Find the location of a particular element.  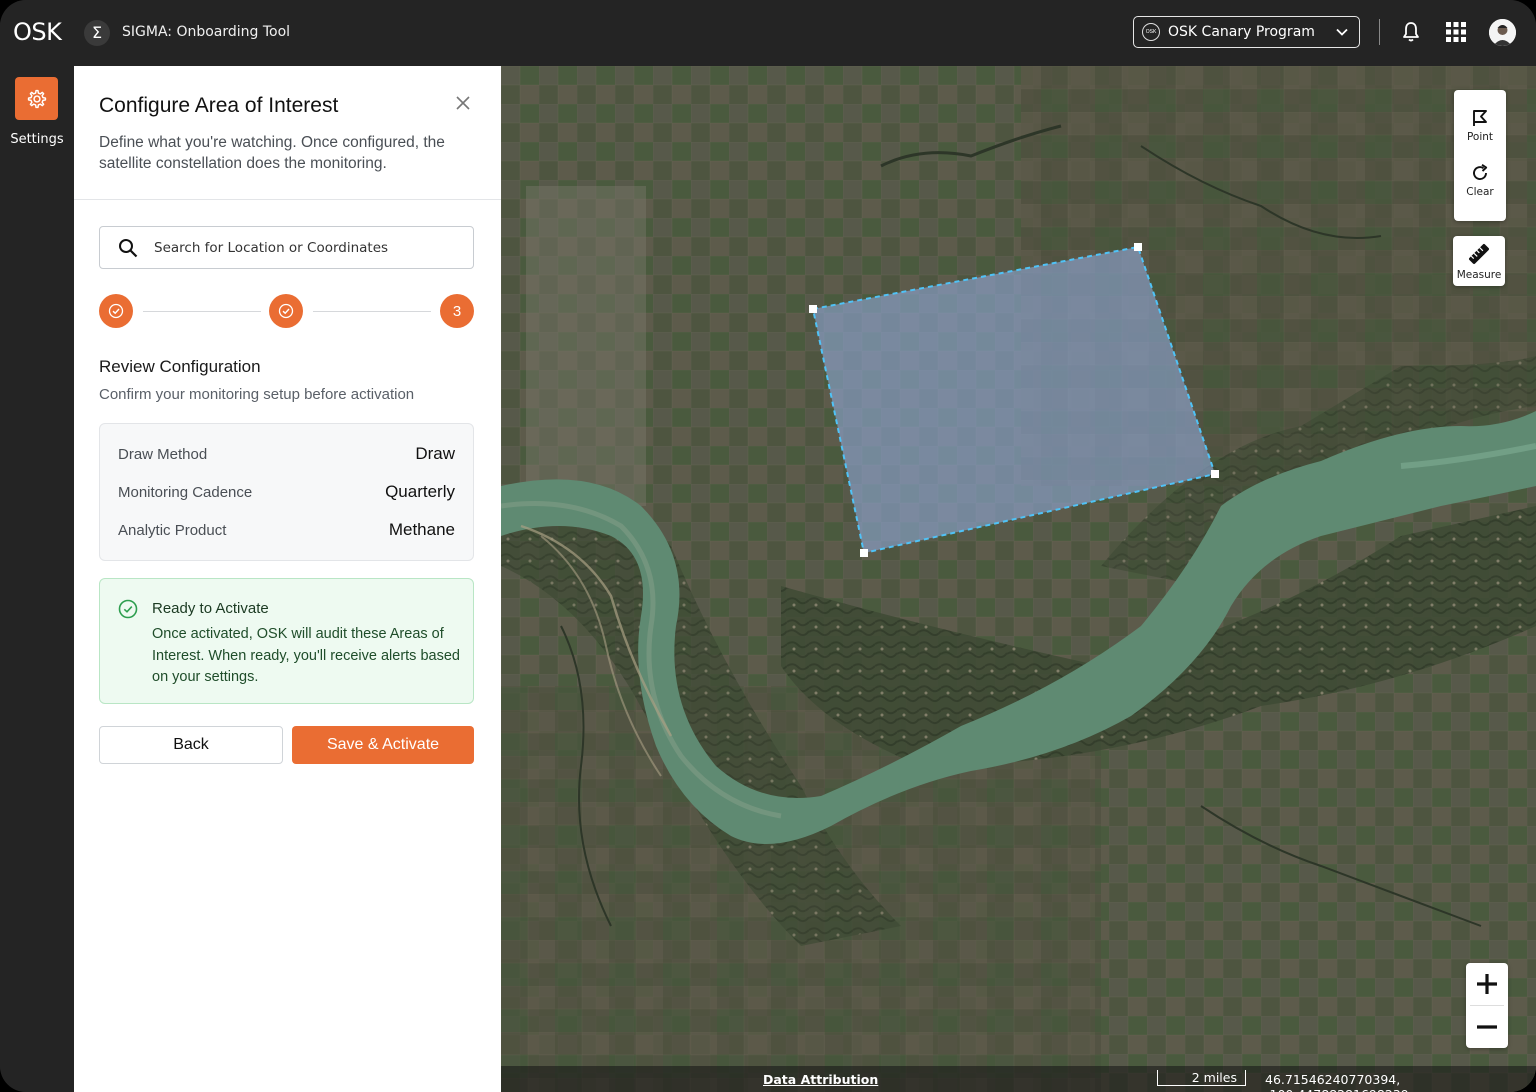

summary-value: Draw is located at coordinates (435, 453).